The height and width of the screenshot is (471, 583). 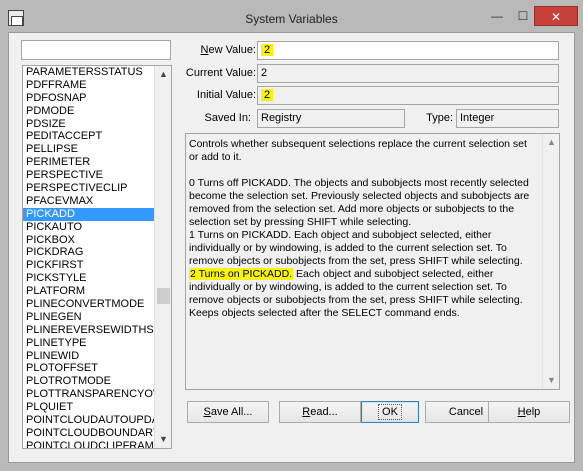 I want to click on variable-list-item: PICKFIRST, so click(x=88, y=265).